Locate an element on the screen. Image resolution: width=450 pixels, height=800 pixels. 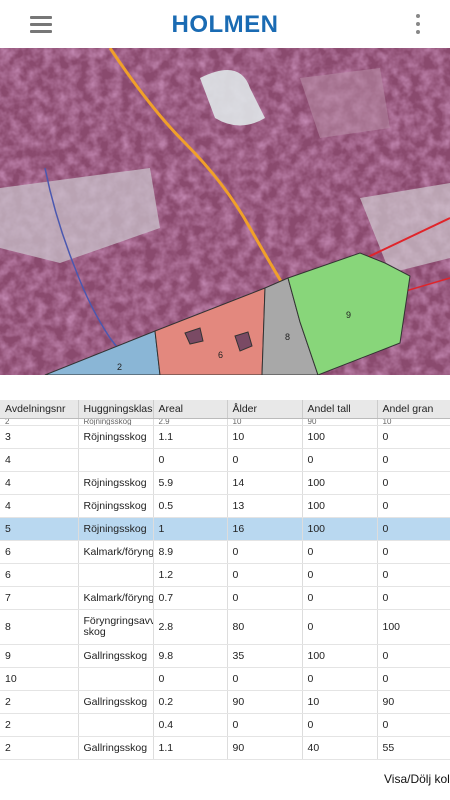
parcel-label-6: 6 is located at coordinates (220, 355).